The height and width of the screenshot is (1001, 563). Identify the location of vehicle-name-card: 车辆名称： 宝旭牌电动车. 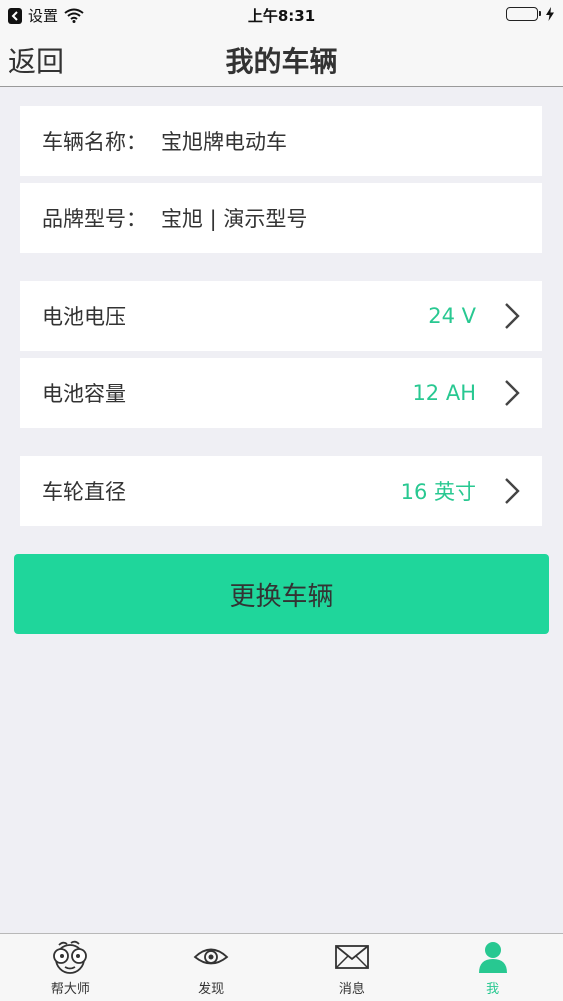
(281, 141).